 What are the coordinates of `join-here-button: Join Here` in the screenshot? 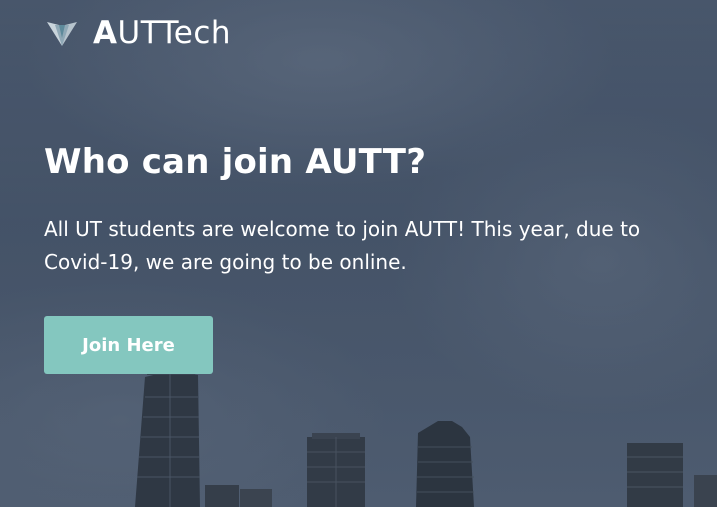 It's located at (128, 345).